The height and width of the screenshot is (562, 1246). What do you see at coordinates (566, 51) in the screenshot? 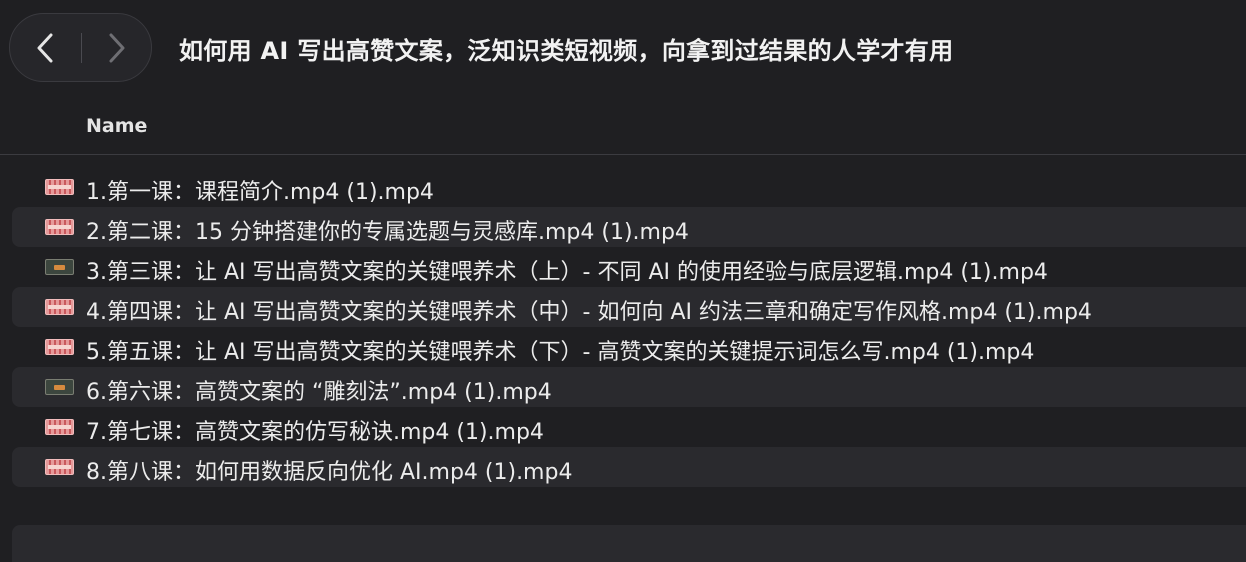
I see `window-title: 如何用 AI 写出高赞文案，泛知识类短视频，向拿到过结果的人学才有用` at bounding box center [566, 51].